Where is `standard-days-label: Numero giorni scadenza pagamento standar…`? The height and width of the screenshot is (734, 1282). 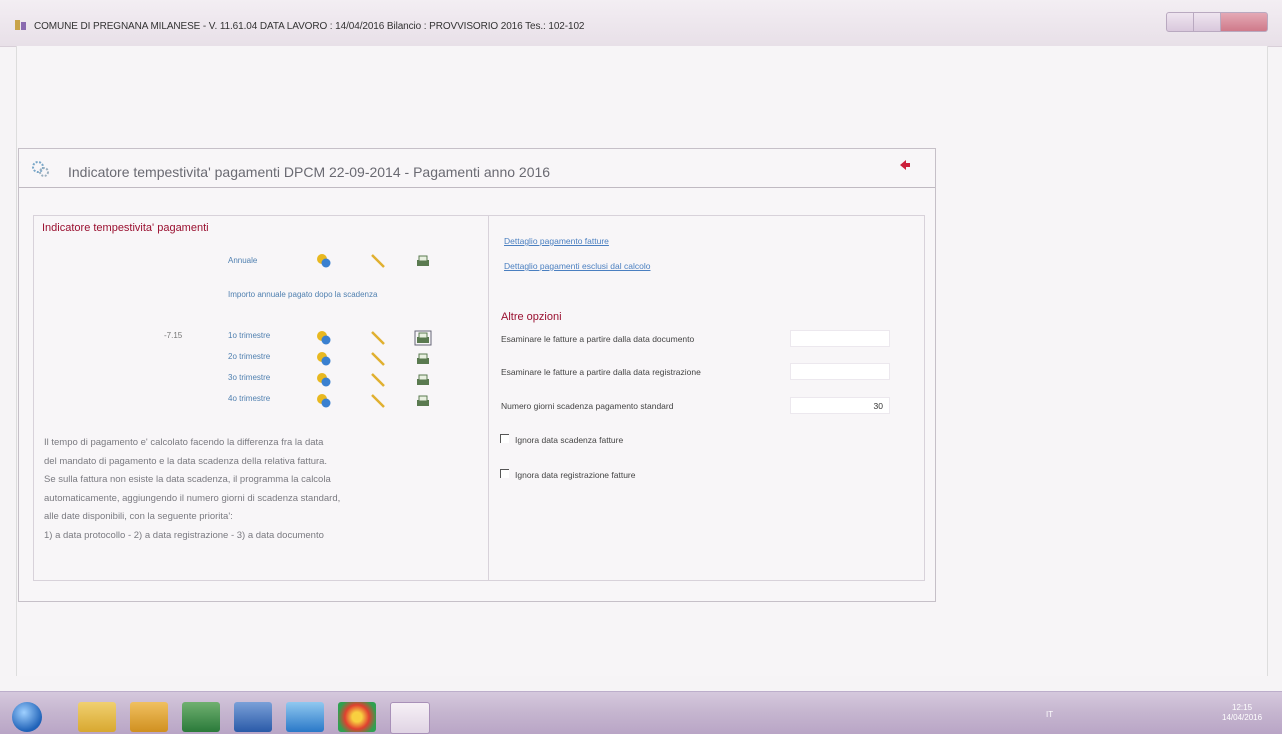
standard-days-label: Numero giorni scadenza pagamento standar… is located at coordinates (587, 406).